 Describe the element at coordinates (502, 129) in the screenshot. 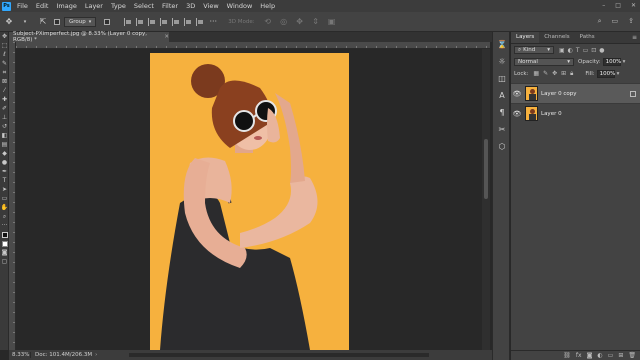

I see `tools-options-icon: ✂` at that location.